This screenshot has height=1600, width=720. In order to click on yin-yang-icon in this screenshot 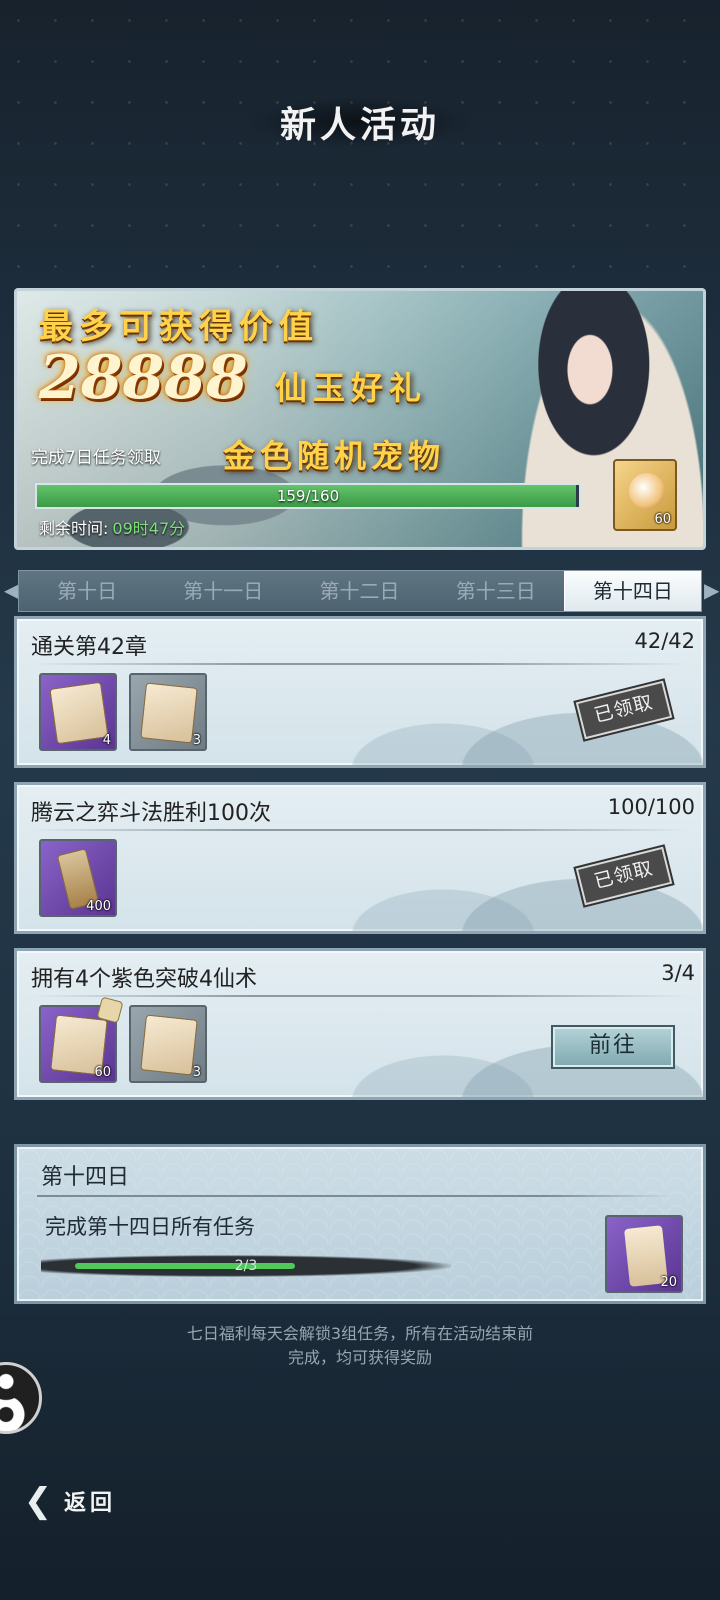, I will do `click(21, 1398)`.